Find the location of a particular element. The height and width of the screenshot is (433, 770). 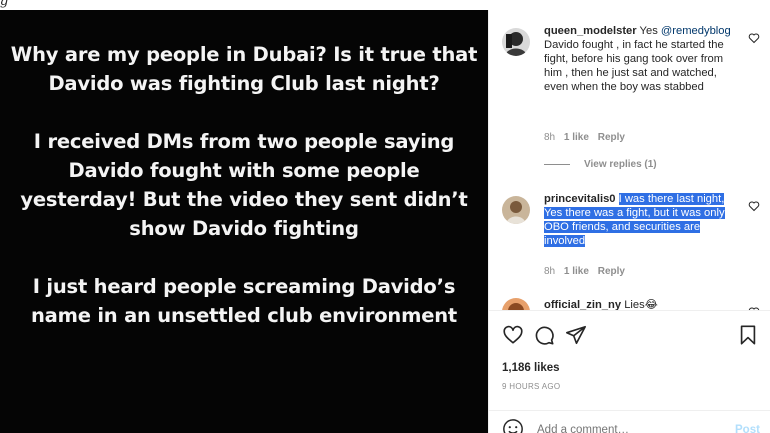

emoji-icon is located at coordinates (513, 425).